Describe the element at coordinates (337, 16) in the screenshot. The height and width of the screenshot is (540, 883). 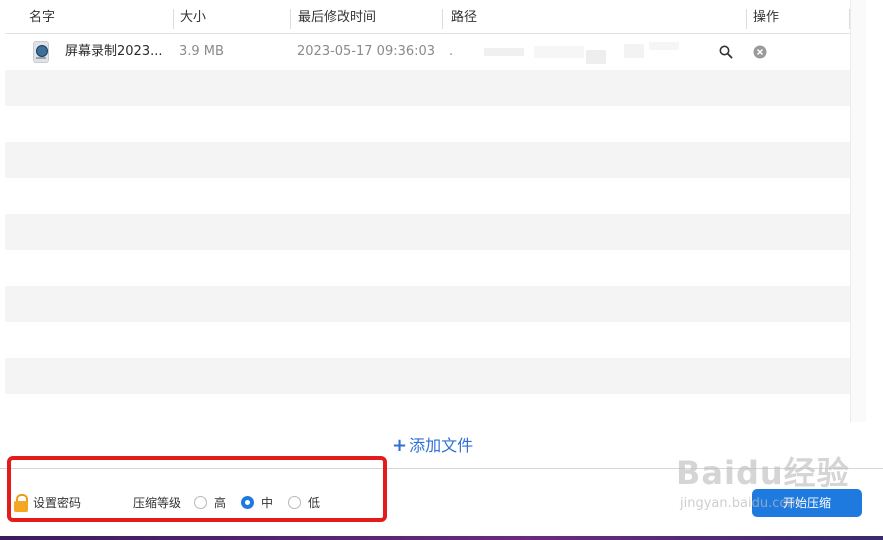
I see `column-header-modified: 最后修改时间` at that location.